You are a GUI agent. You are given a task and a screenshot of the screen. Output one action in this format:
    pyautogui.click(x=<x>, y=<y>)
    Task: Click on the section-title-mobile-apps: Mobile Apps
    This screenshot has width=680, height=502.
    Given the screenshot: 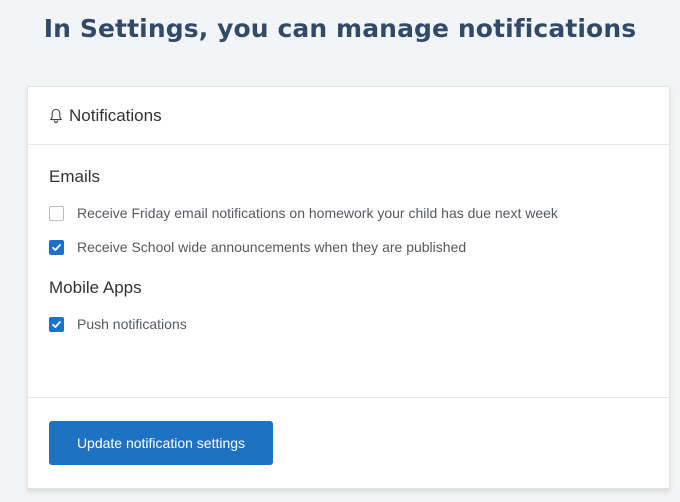 What is the action you would take?
    pyautogui.click(x=95, y=287)
    